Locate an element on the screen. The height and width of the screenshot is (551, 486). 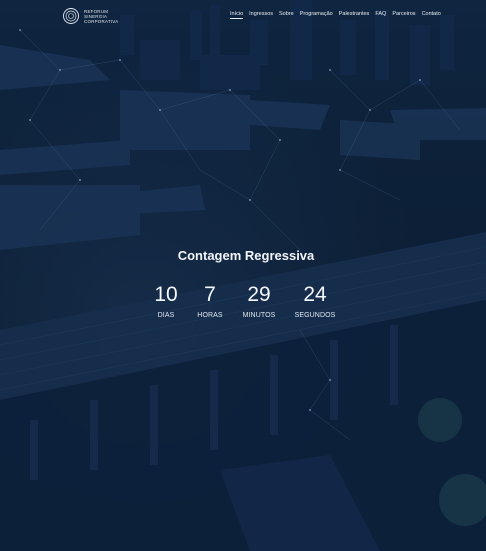
nav-ingressos: Ingressos is located at coordinates (261, 15).